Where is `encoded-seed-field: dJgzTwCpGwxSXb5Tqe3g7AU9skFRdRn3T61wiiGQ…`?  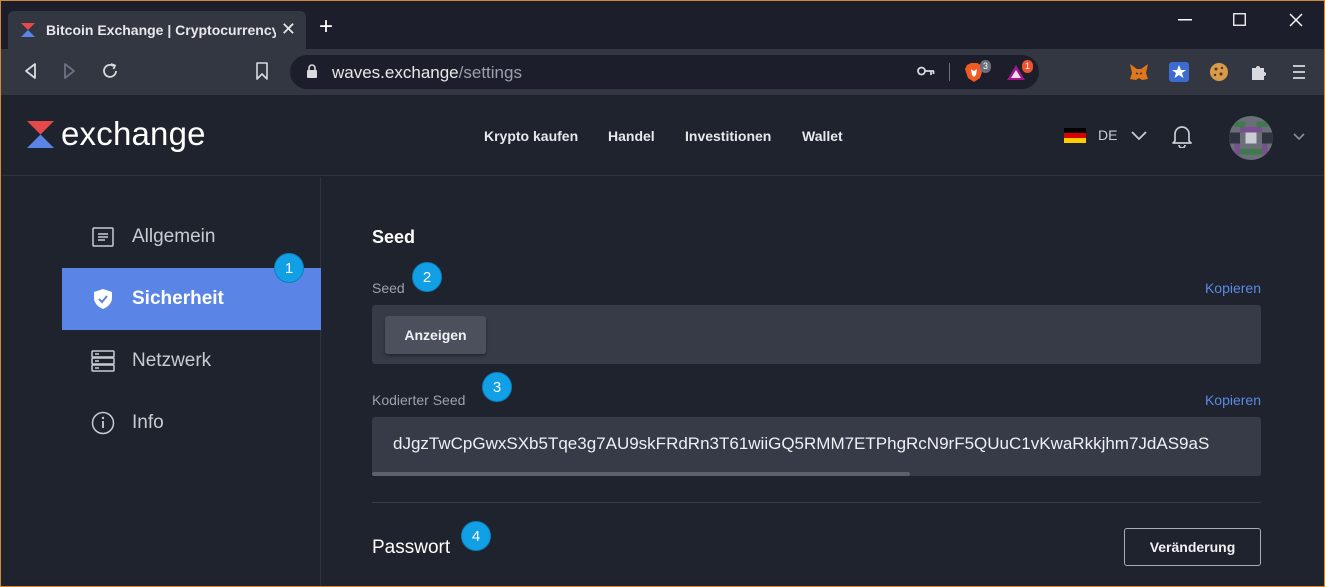
encoded-seed-field: dJgzTwCpGwxSXb5Tqe3g7AU9skFRdRn3T61wiiGQ… is located at coordinates (816, 446).